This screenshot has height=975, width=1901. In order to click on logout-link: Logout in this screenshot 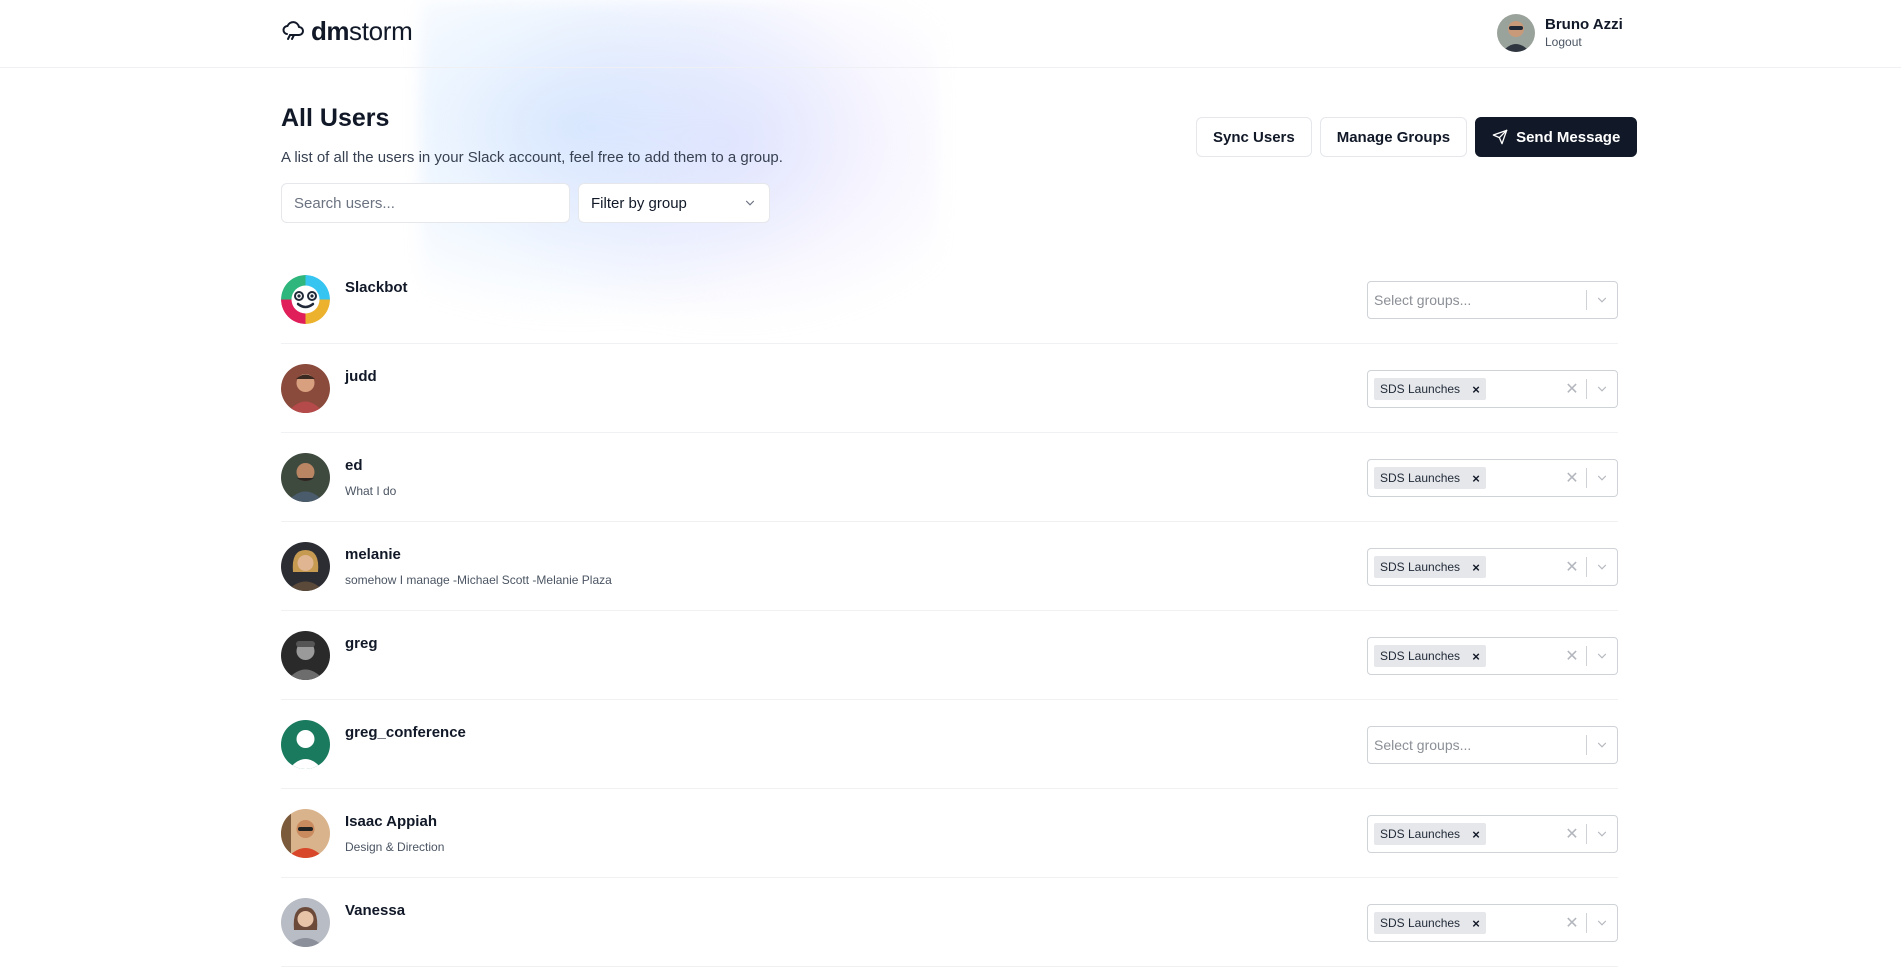, I will do `click(1584, 42)`.